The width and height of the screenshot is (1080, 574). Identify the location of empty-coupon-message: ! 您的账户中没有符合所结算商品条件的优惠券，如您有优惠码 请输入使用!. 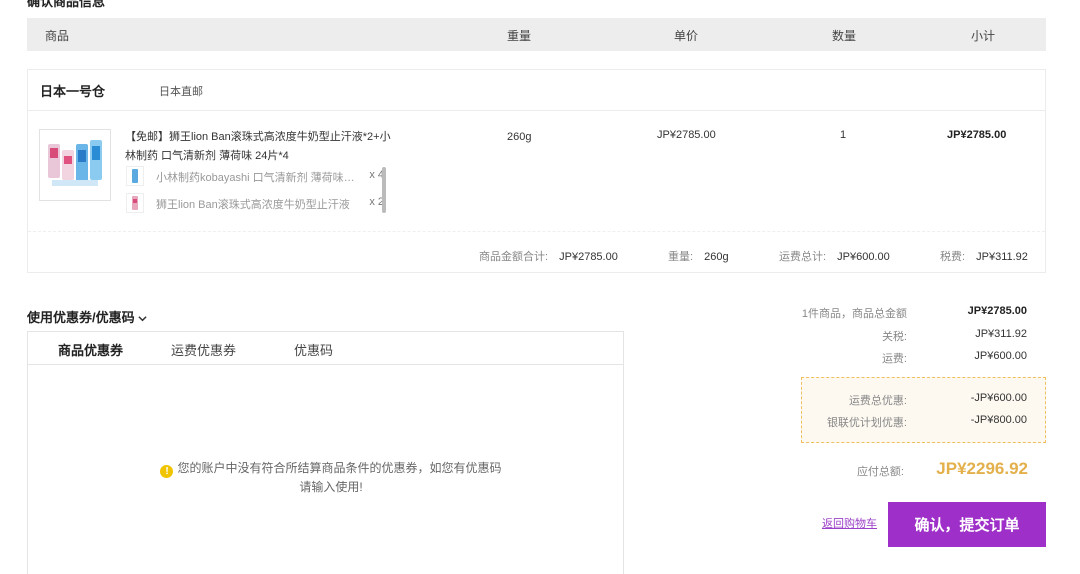
(331, 478).